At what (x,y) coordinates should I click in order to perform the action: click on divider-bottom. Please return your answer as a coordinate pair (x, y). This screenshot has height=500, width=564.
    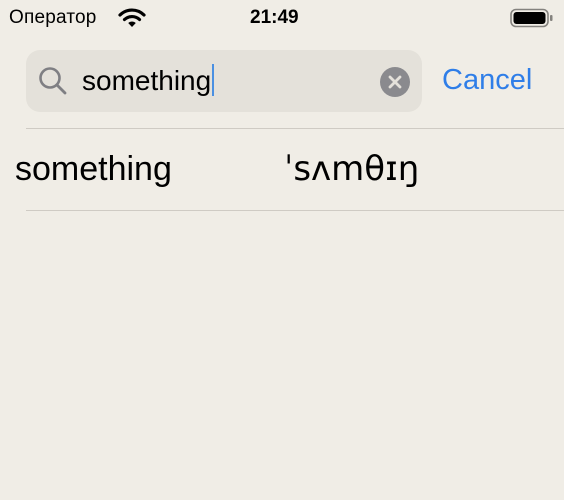
    Looking at the image, I should click on (295, 210).